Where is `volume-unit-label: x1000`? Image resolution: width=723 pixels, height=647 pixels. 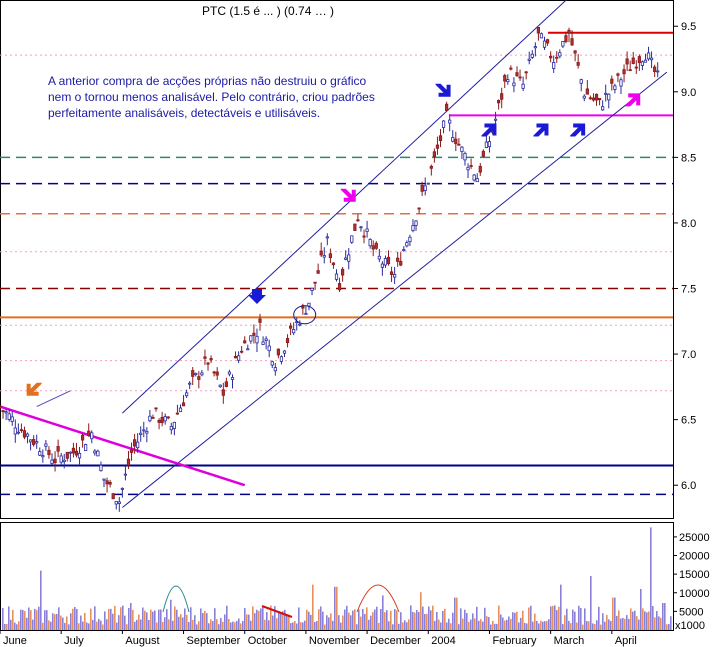
volume-unit-label: x1000 is located at coordinates (690, 626).